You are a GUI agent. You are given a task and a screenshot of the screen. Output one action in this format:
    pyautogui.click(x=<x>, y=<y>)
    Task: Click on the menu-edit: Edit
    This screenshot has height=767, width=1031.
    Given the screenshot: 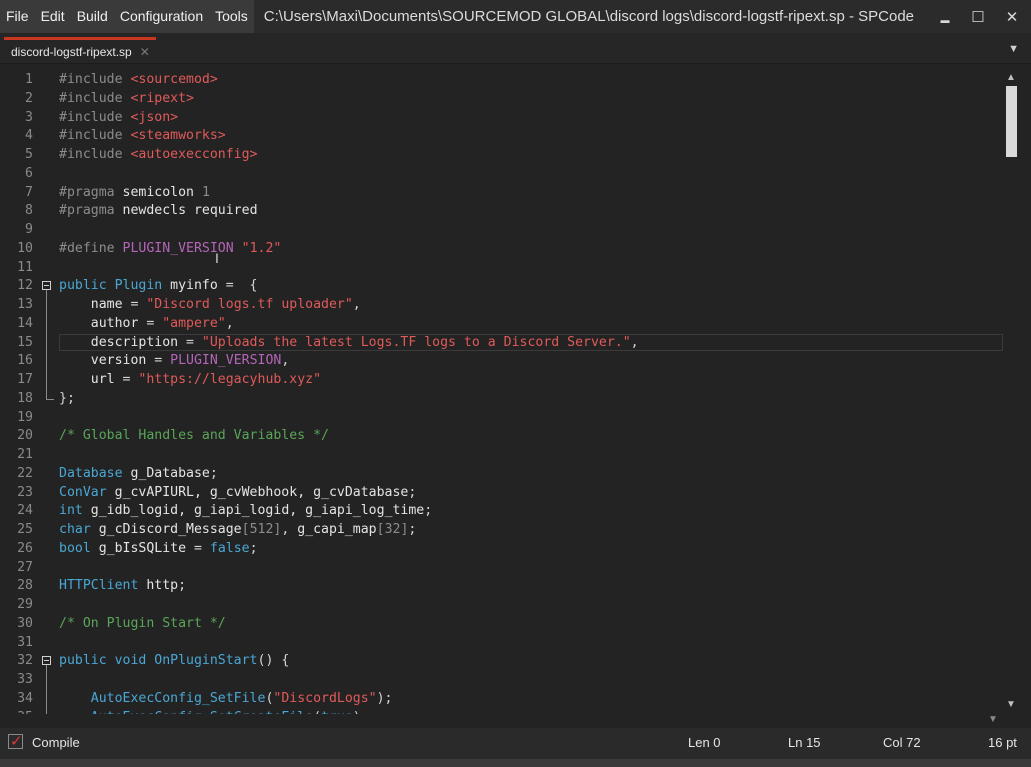 What is the action you would take?
    pyautogui.click(x=53, y=16)
    